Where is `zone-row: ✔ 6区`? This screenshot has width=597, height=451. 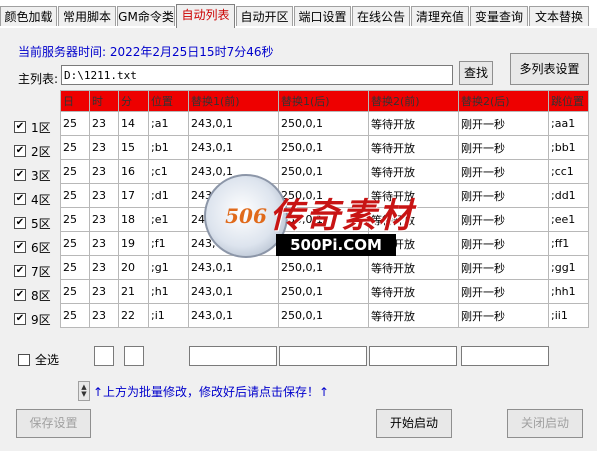
zone-row: ✔ 6区 is located at coordinates (38, 247).